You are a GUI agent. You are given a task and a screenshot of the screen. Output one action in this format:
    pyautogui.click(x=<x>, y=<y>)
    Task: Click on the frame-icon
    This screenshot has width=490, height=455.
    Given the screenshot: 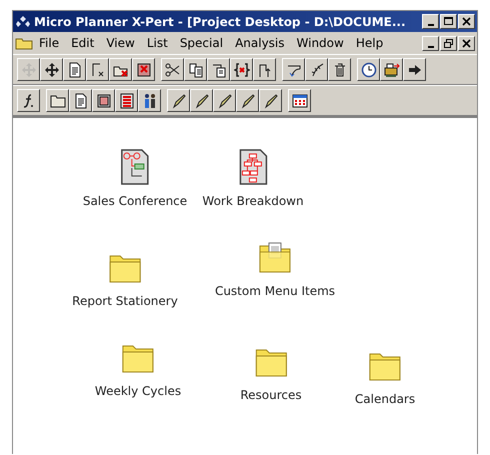 What is the action you would take?
    pyautogui.click(x=104, y=100)
    